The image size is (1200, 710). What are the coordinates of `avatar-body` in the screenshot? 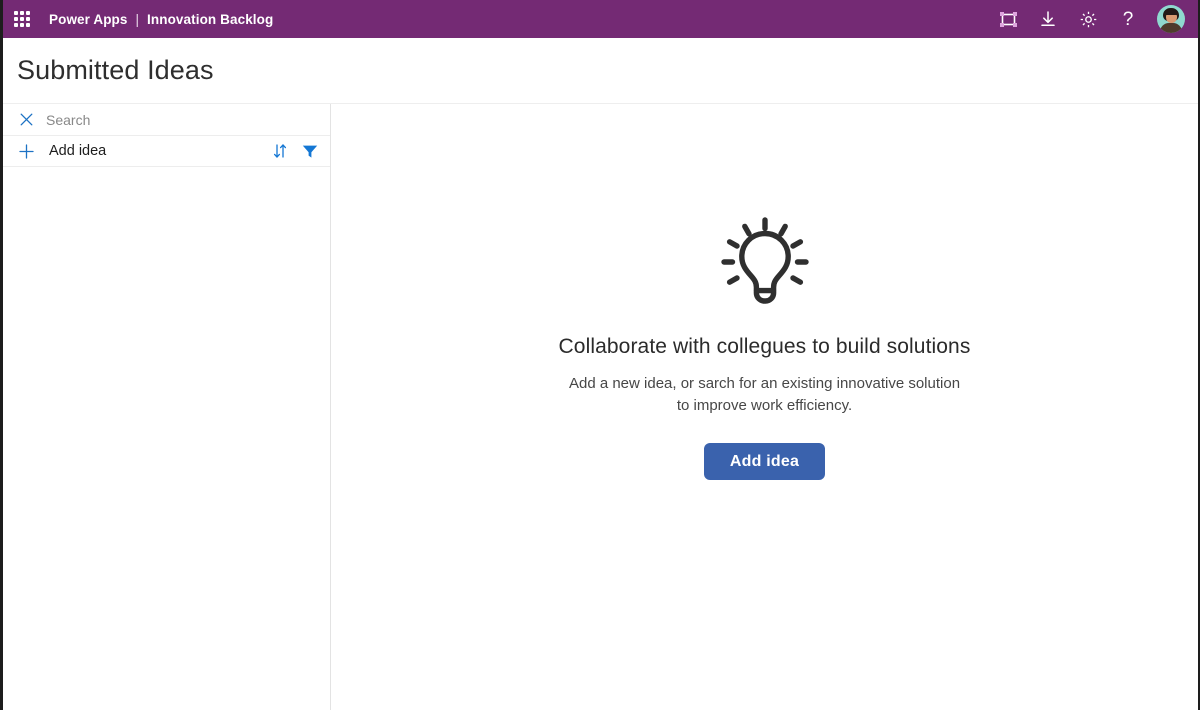 It's located at (1171, 28).